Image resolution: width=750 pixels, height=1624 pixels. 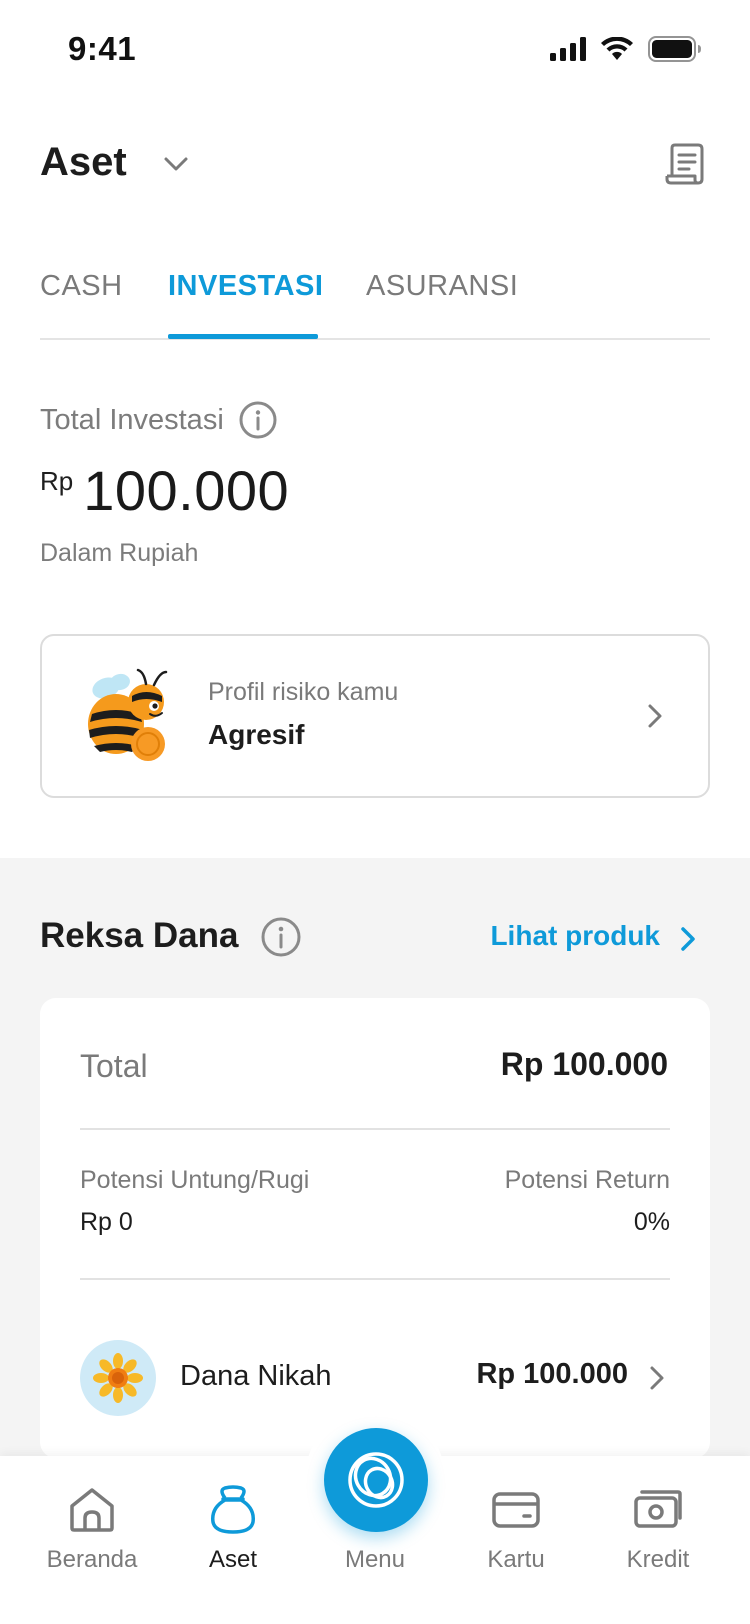 I want to click on tab-investasi: INVESTASI, so click(x=245, y=286).